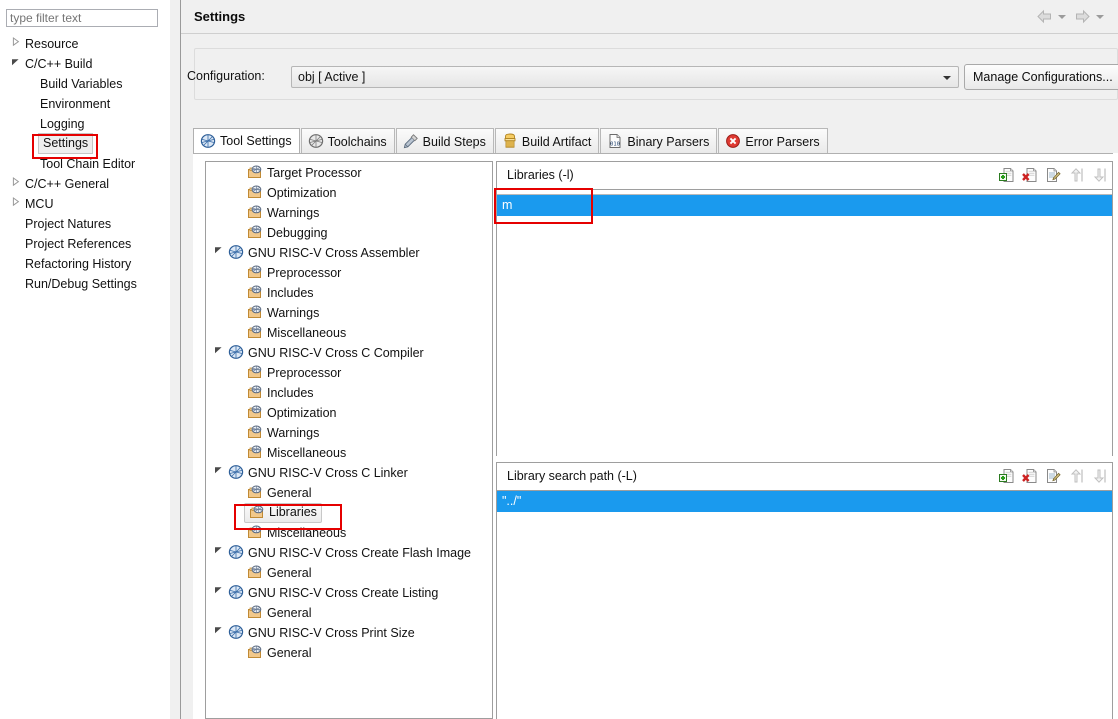 This screenshot has height=719, width=1118. I want to click on tool-tree-item-content: Optimization, so click(291, 192).